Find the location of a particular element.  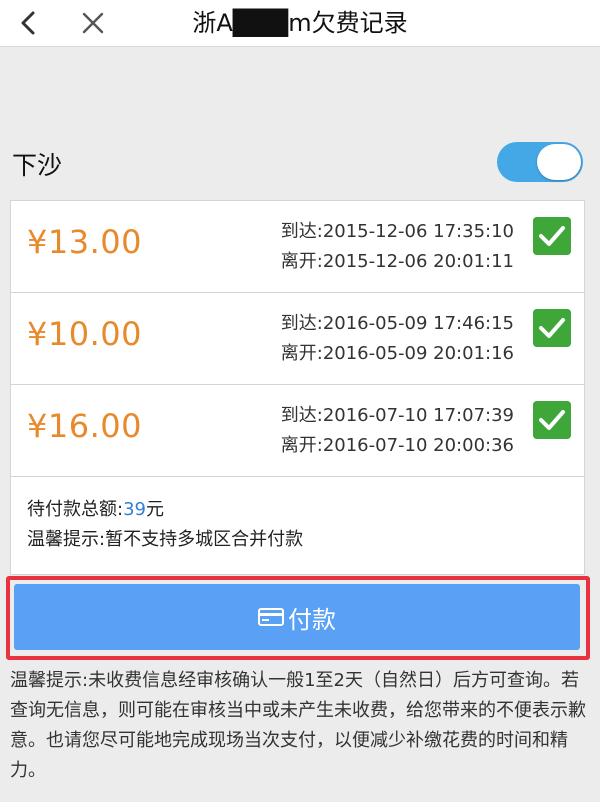

pay-button: 付款 is located at coordinates (297, 617).